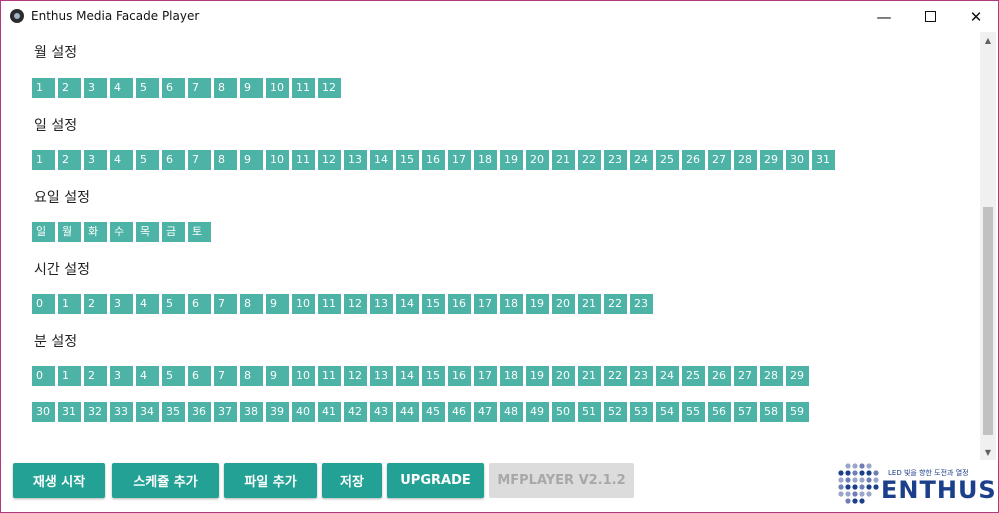  What do you see at coordinates (511, 376) in the screenshot?
I see `option-chip: 18` at bounding box center [511, 376].